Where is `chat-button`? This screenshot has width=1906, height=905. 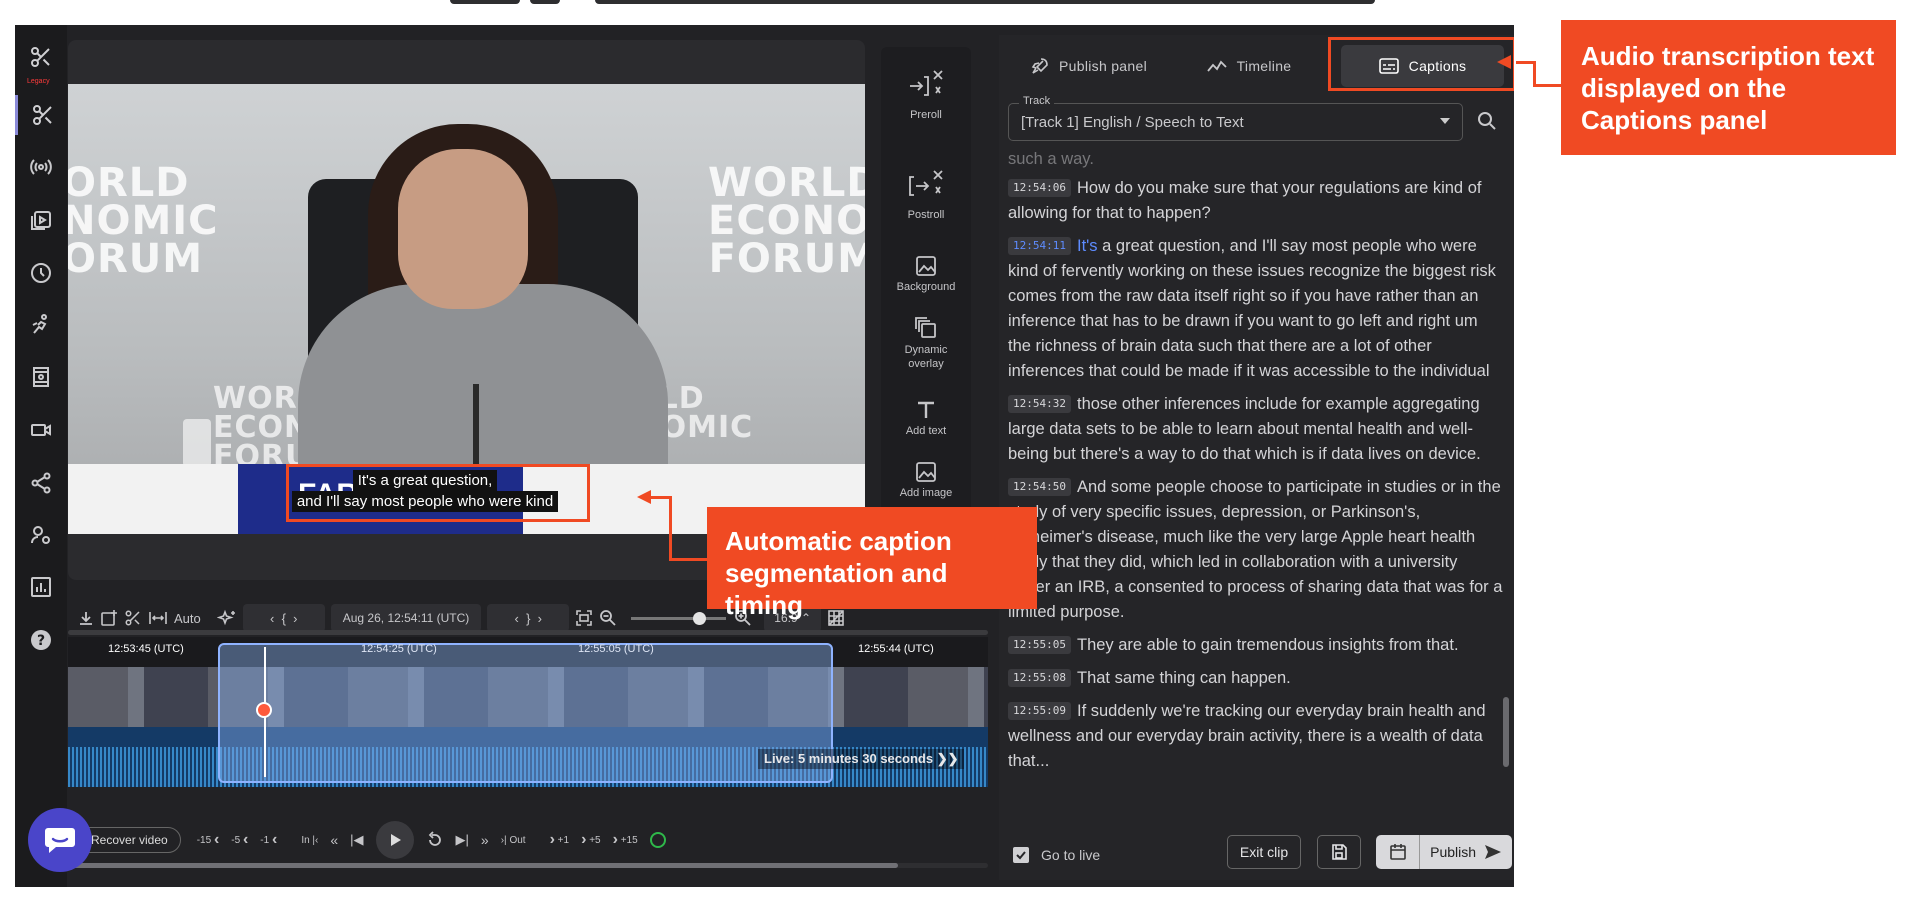
chat-button is located at coordinates (60, 840).